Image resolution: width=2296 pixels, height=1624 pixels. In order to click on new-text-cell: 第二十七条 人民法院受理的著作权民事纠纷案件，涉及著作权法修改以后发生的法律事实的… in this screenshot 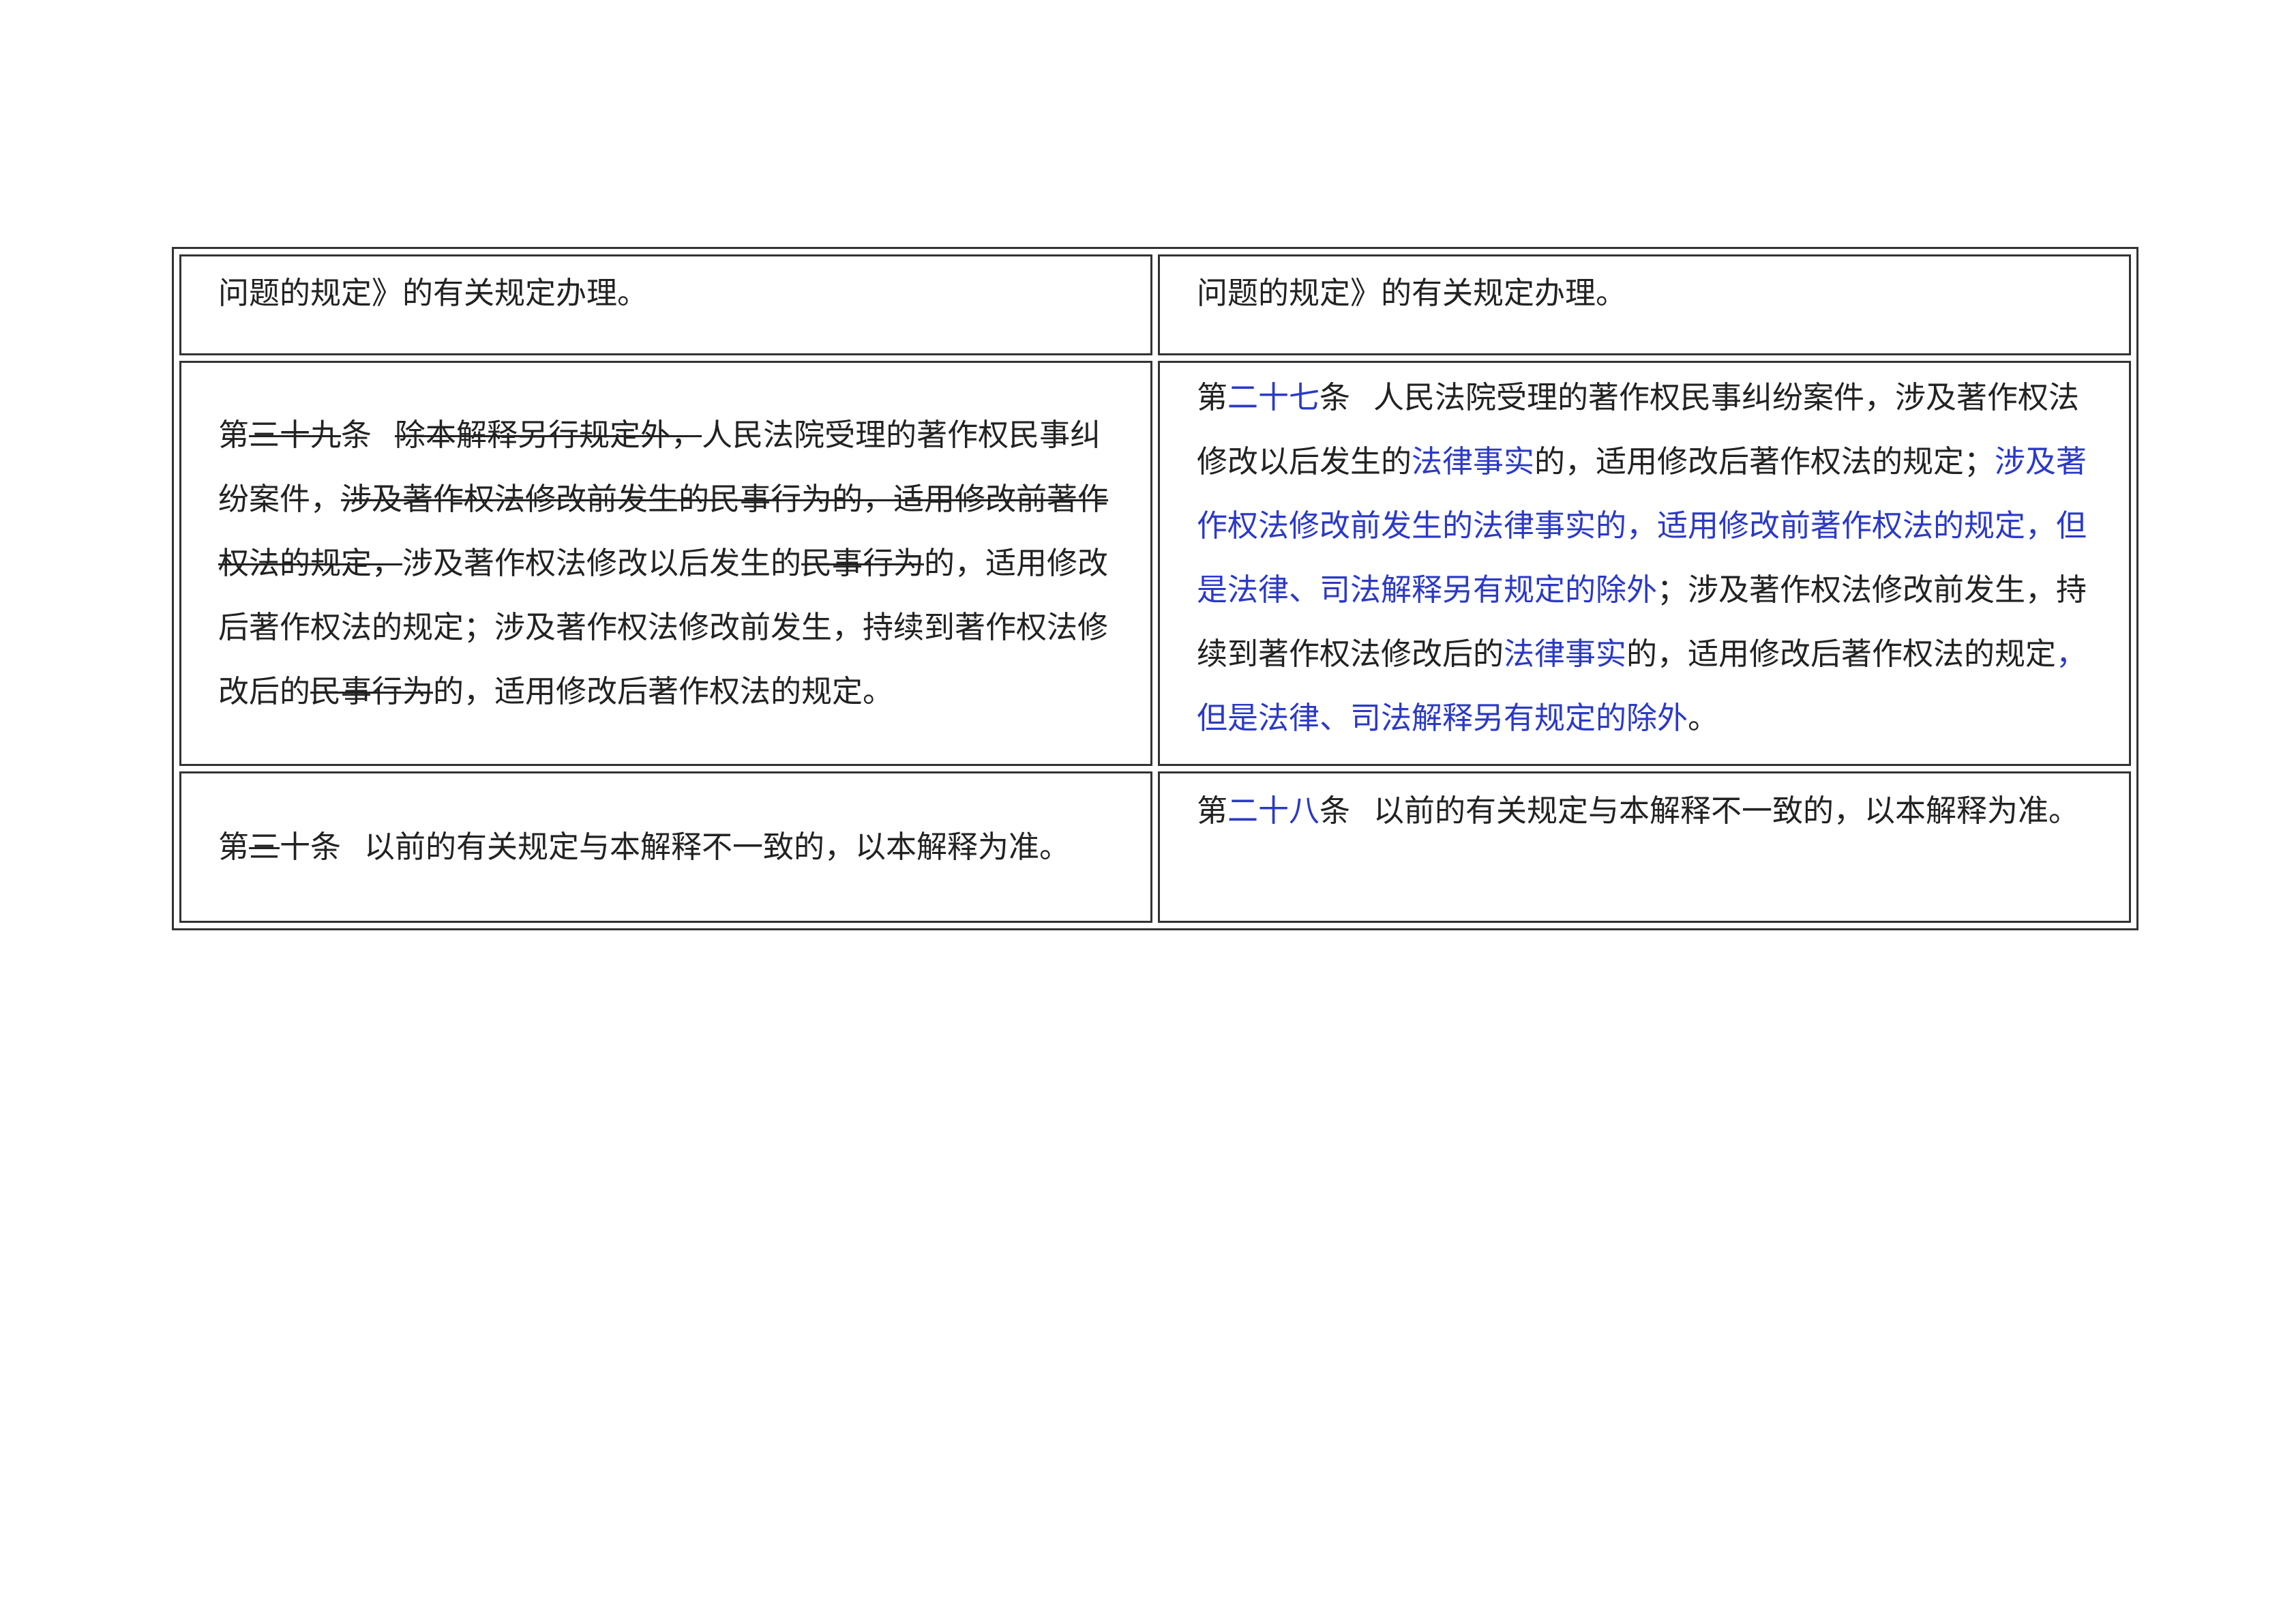, I will do `click(1644, 563)`.